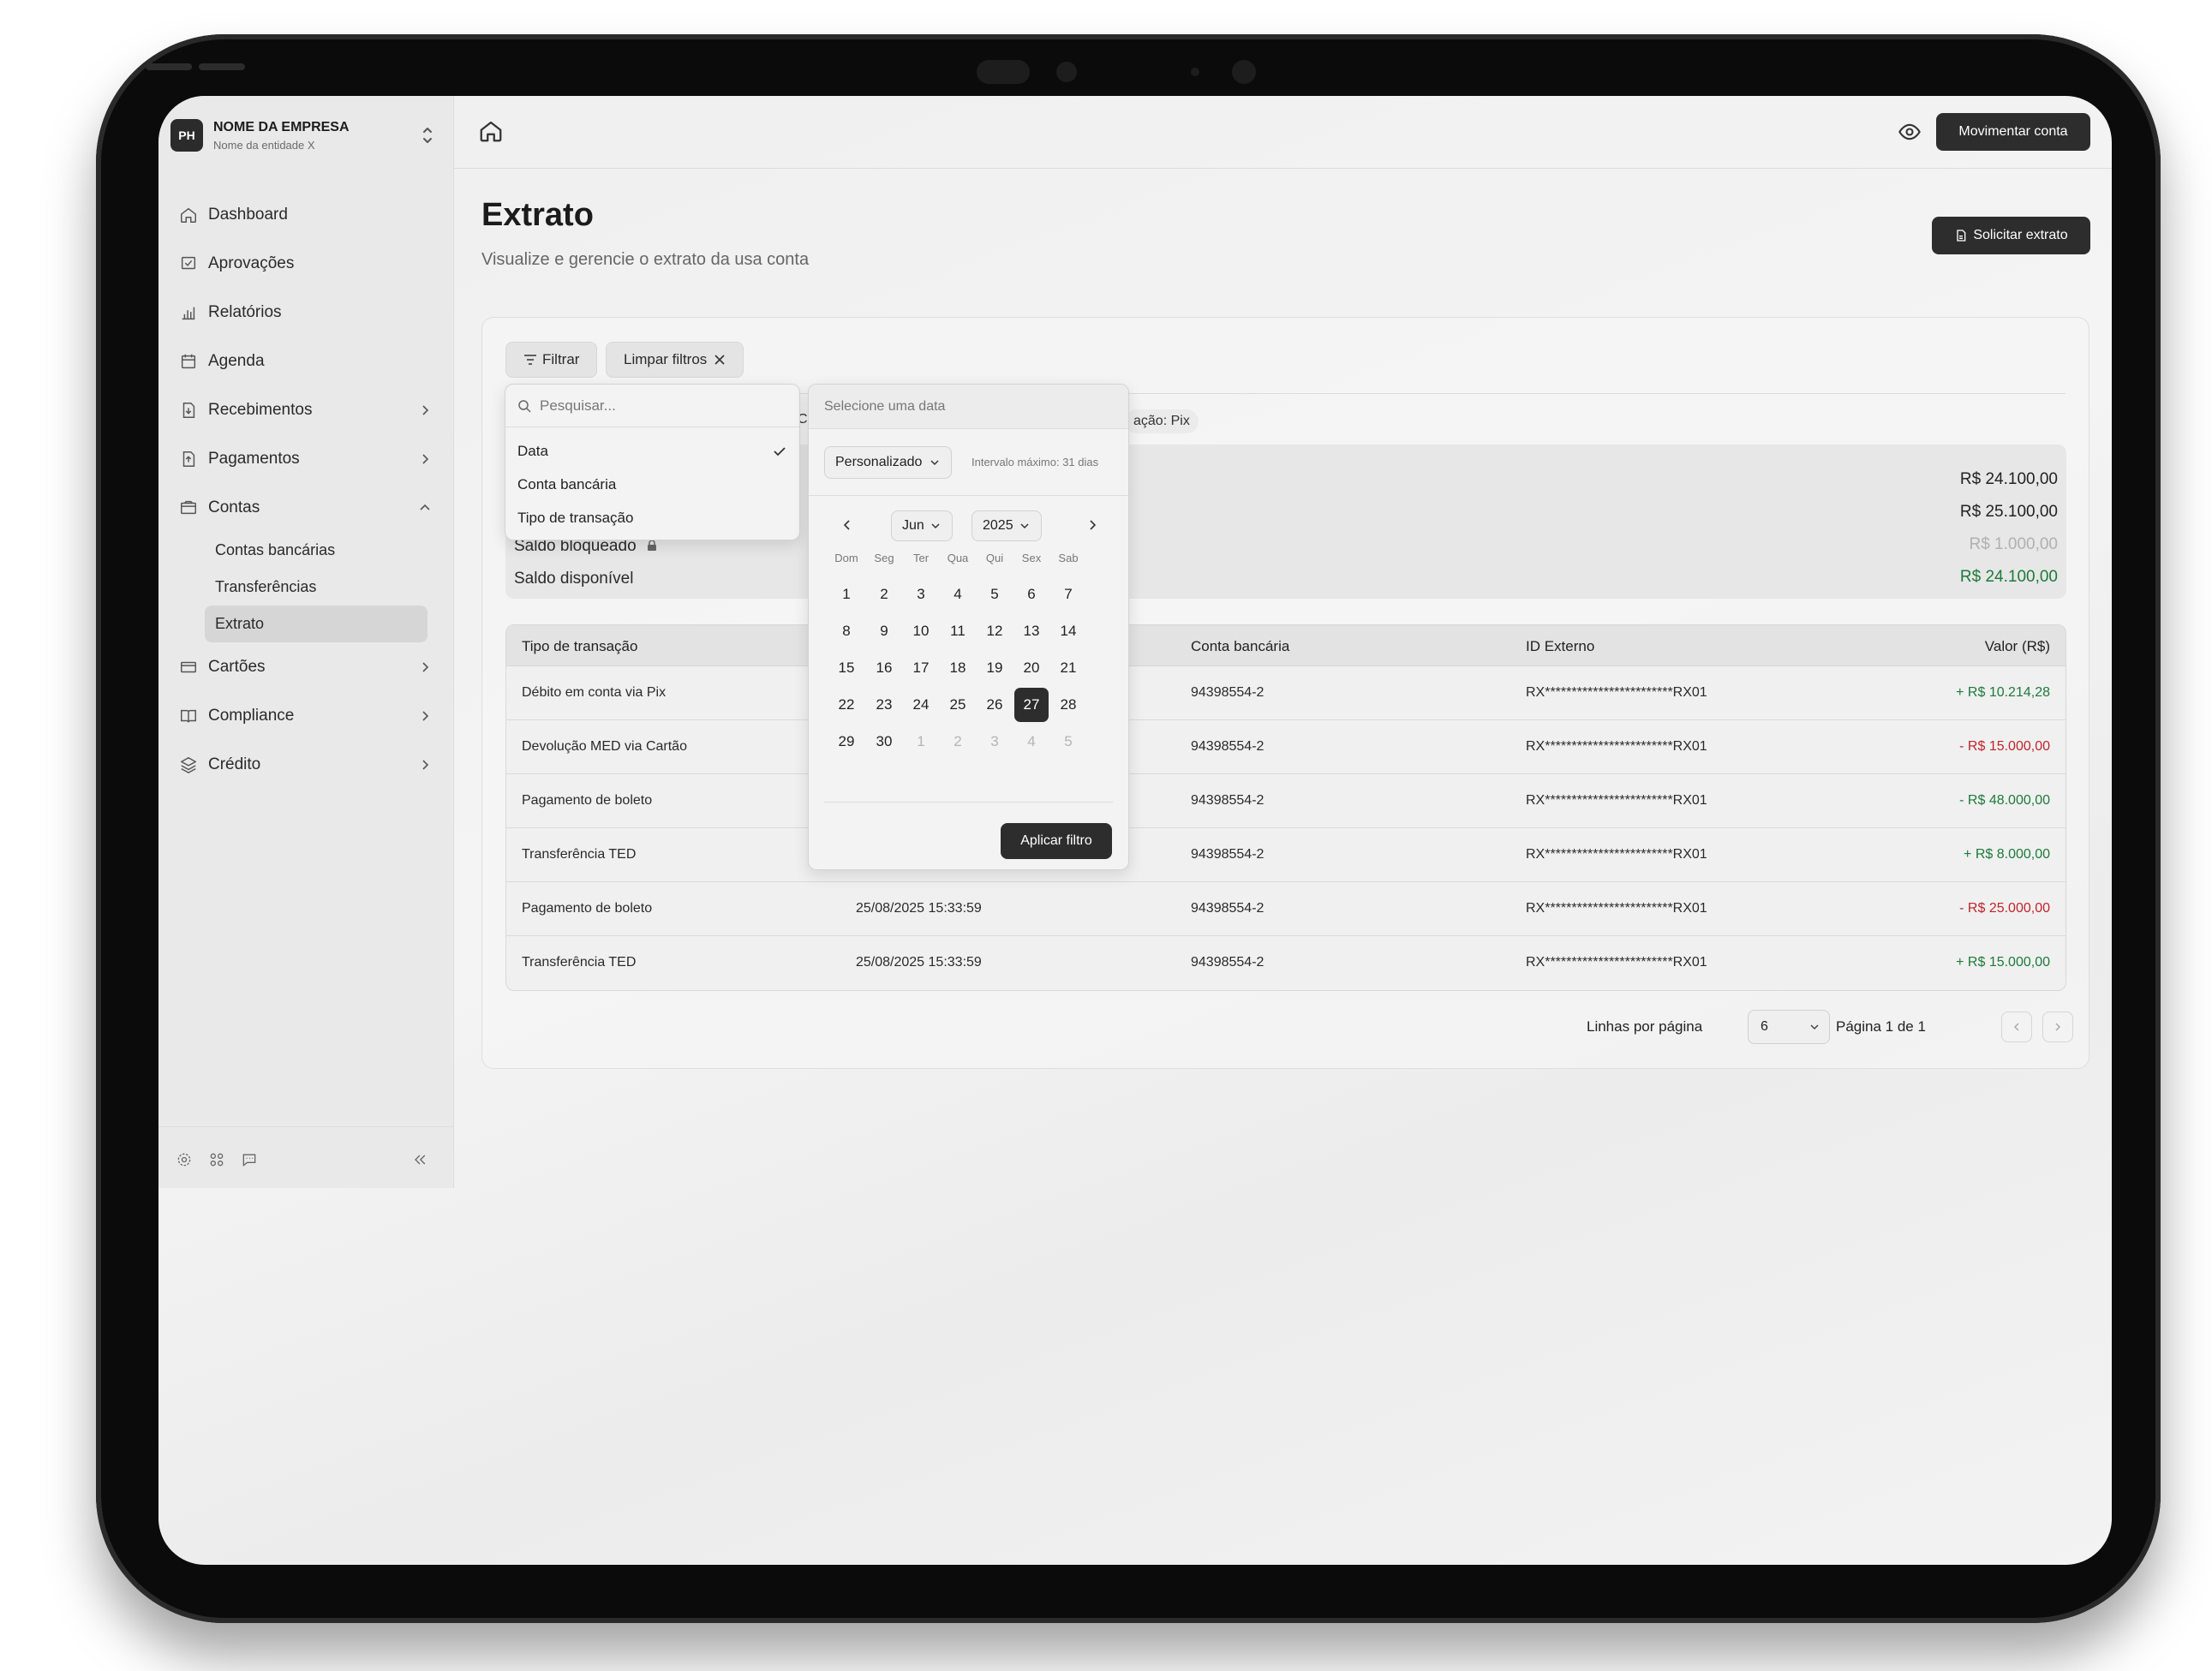  I want to click on request-statement-button: Solicitar extrato, so click(2011, 235).